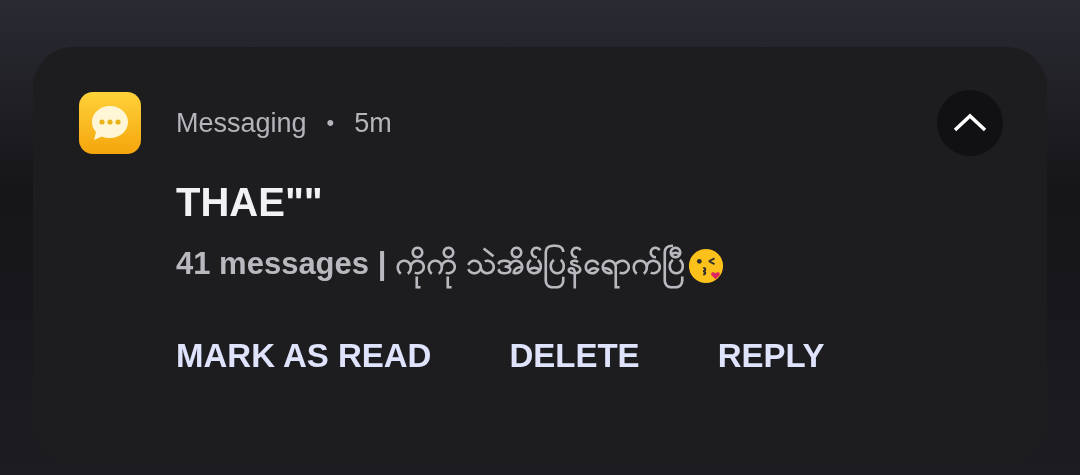 Image resolution: width=1080 pixels, height=475 pixels. I want to click on time-label: 5m, so click(373, 123).